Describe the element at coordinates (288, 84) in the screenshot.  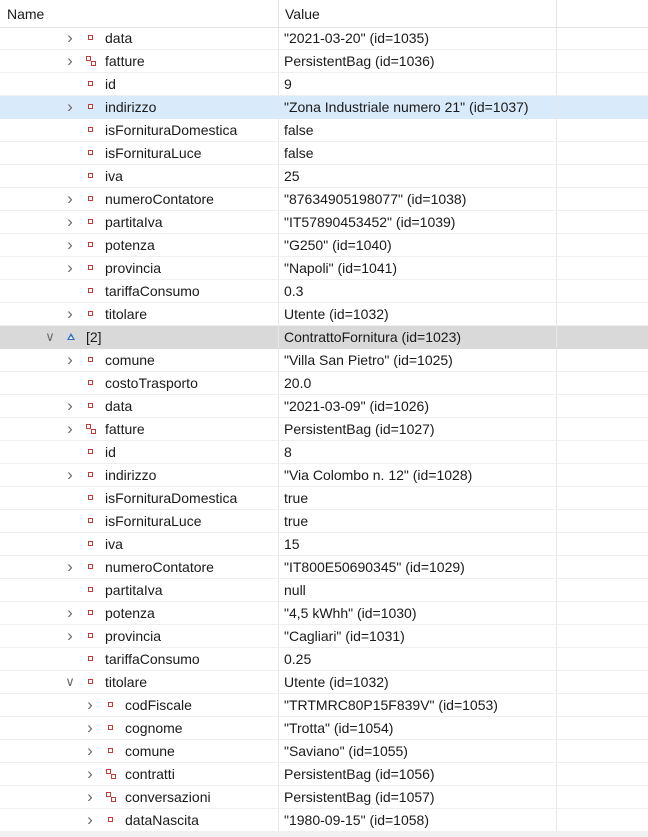
I see `variable-value: 9` at that location.